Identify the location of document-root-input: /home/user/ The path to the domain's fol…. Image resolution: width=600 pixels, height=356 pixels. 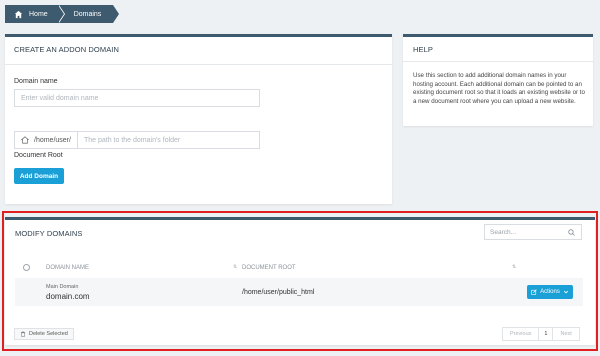
(137, 140).